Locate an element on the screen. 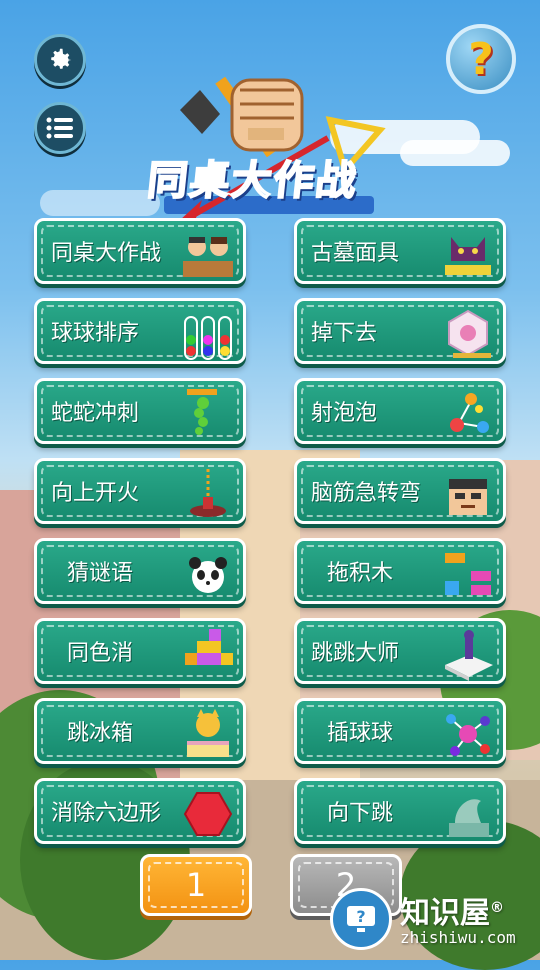 This screenshot has width=540, height=970. help-button: ? is located at coordinates (481, 59).